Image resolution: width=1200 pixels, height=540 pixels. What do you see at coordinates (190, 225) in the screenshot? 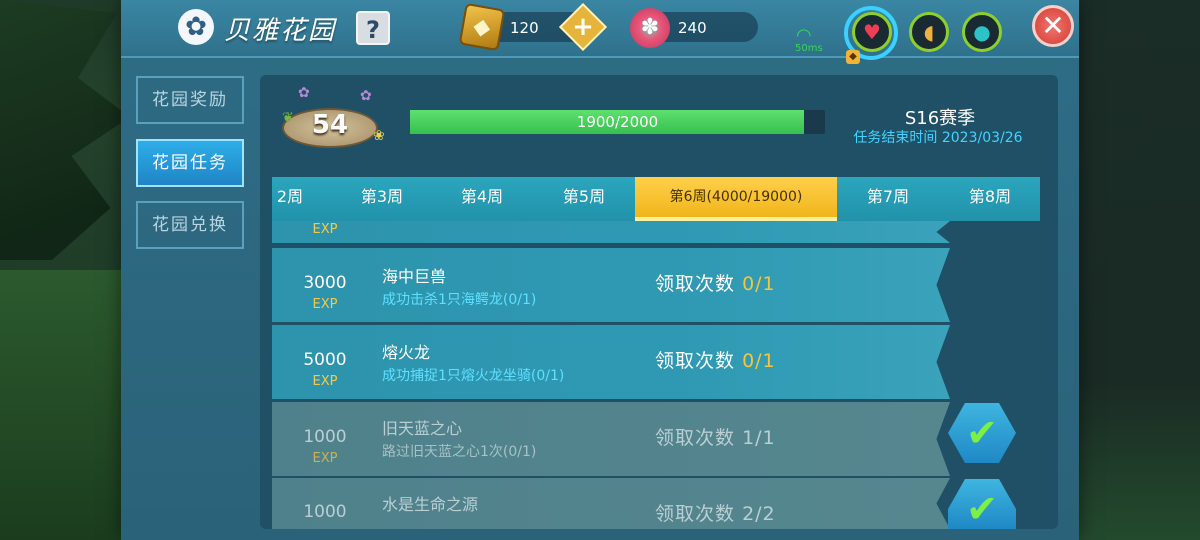
I see `sidebar-item-exchange: 花园兑换` at bounding box center [190, 225].